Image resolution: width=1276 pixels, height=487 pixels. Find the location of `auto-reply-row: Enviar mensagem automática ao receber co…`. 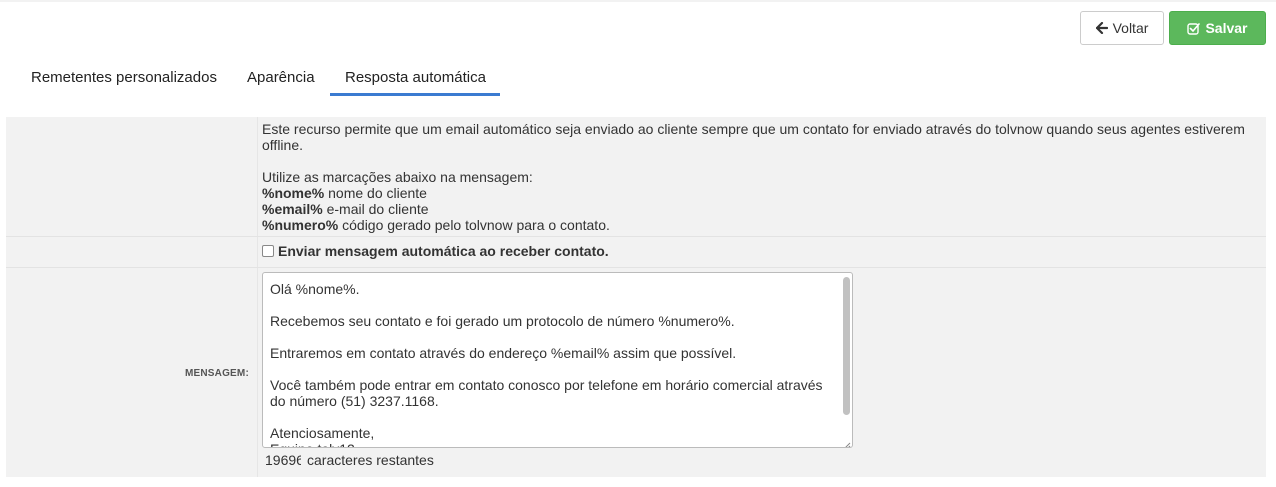

auto-reply-row: Enviar mensagem automática ao receber co… is located at coordinates (636, 252).